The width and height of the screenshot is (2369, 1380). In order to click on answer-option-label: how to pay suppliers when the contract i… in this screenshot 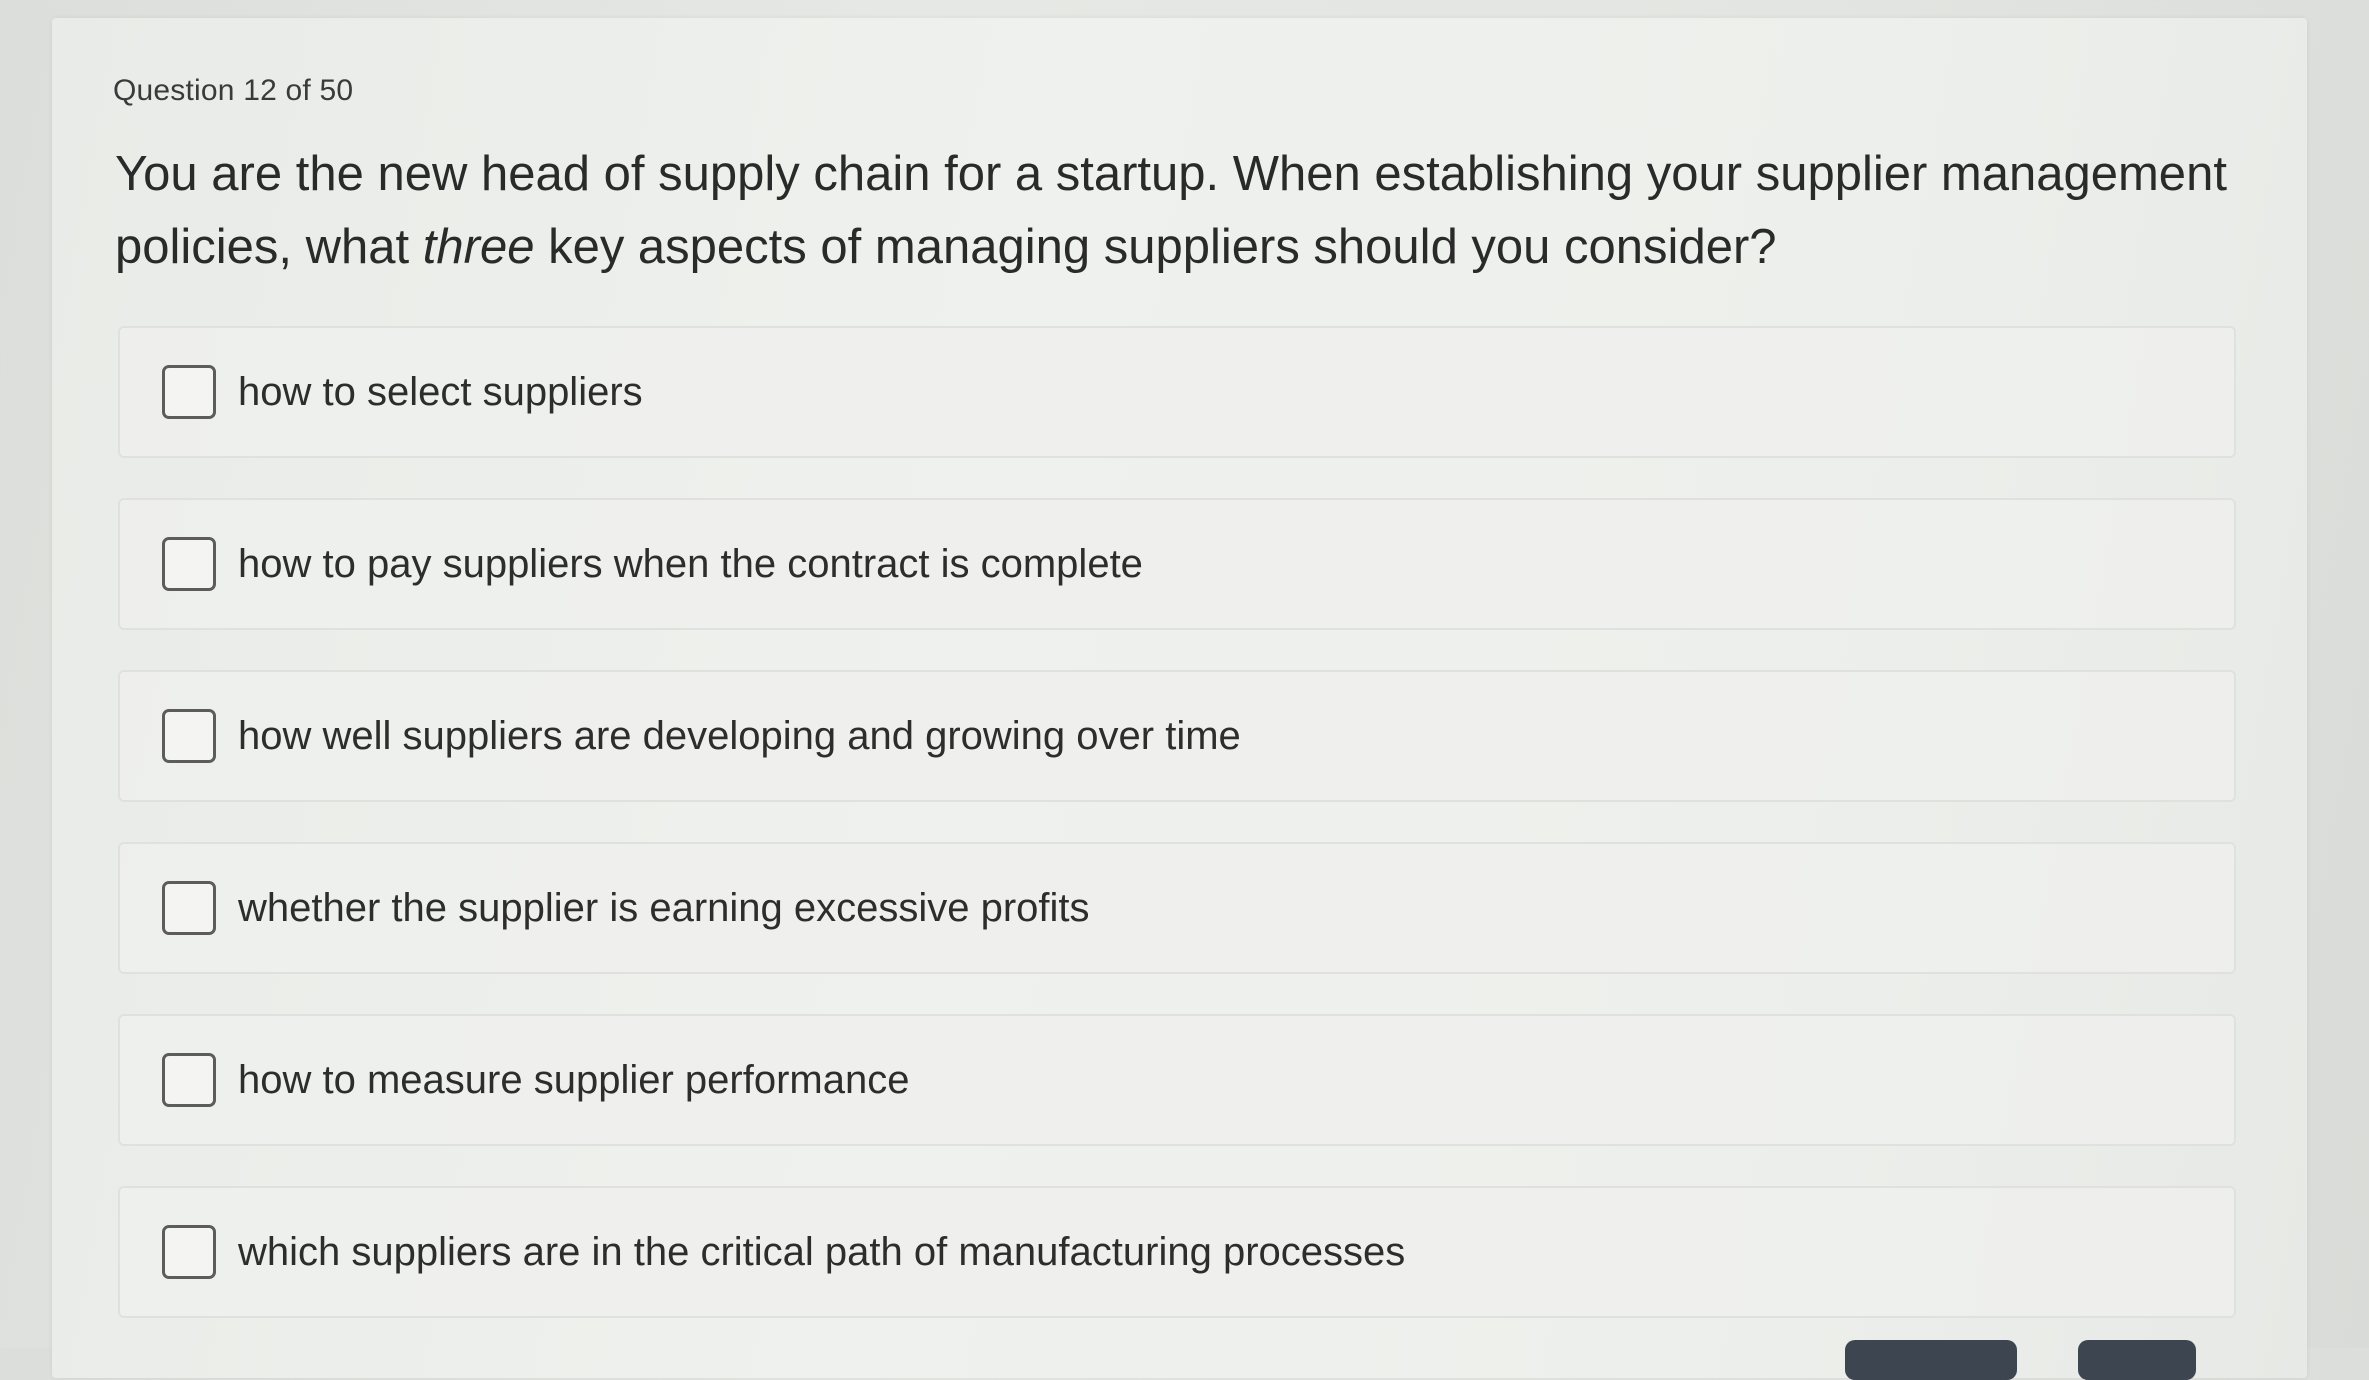, I will do `click(690, 563)`.